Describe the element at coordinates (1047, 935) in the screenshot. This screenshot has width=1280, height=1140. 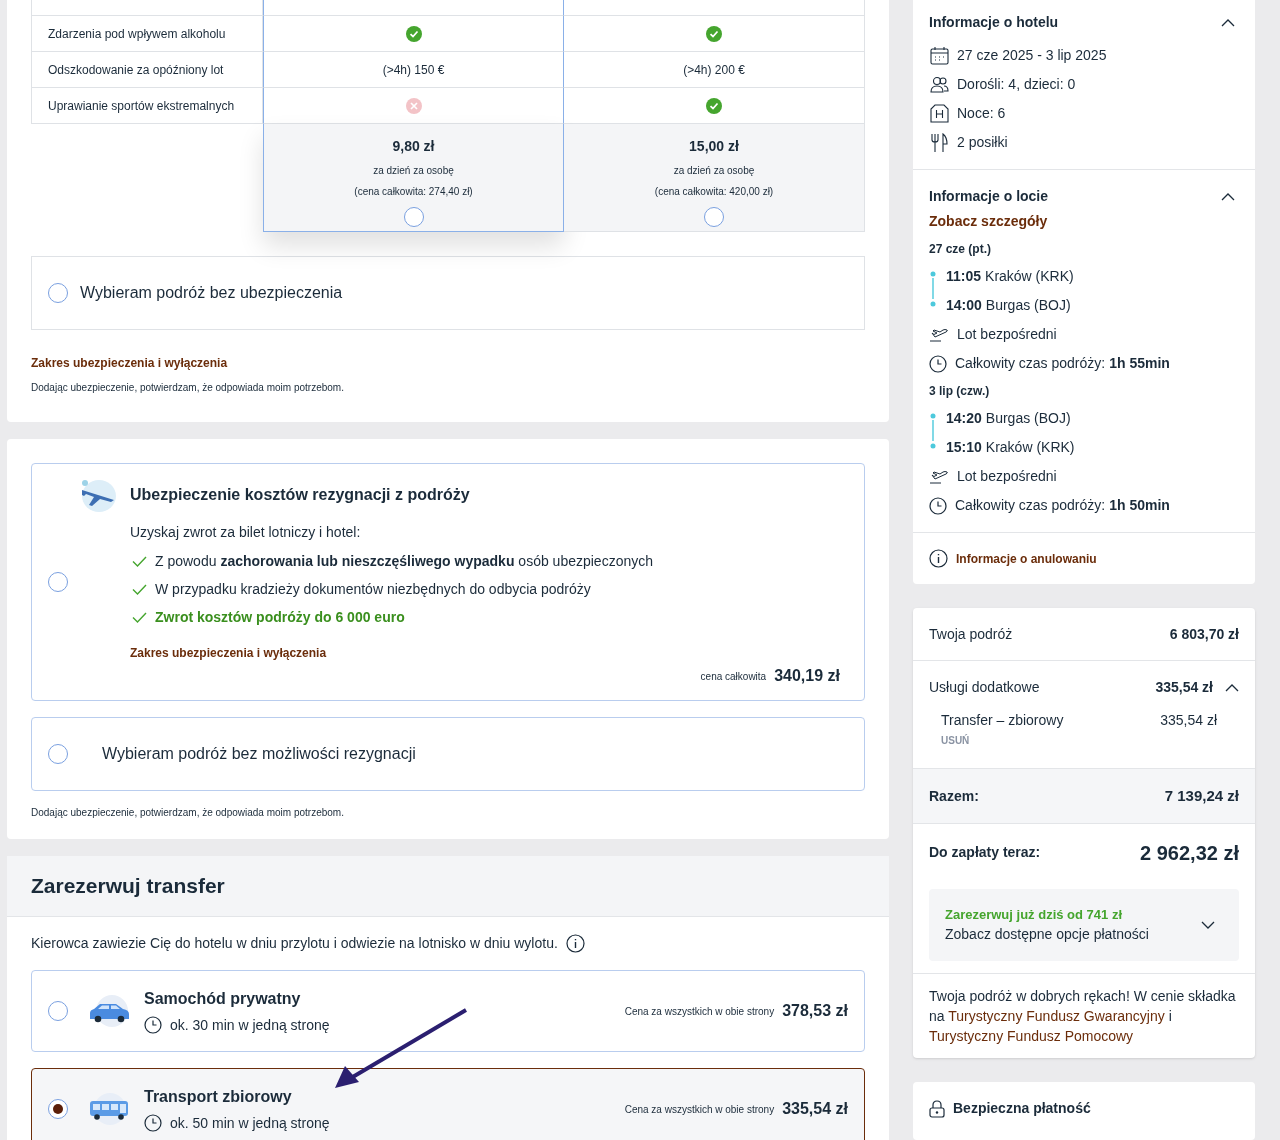
I see `promo-subtitle: Zobacz dostępne opcje płatności` at that location.